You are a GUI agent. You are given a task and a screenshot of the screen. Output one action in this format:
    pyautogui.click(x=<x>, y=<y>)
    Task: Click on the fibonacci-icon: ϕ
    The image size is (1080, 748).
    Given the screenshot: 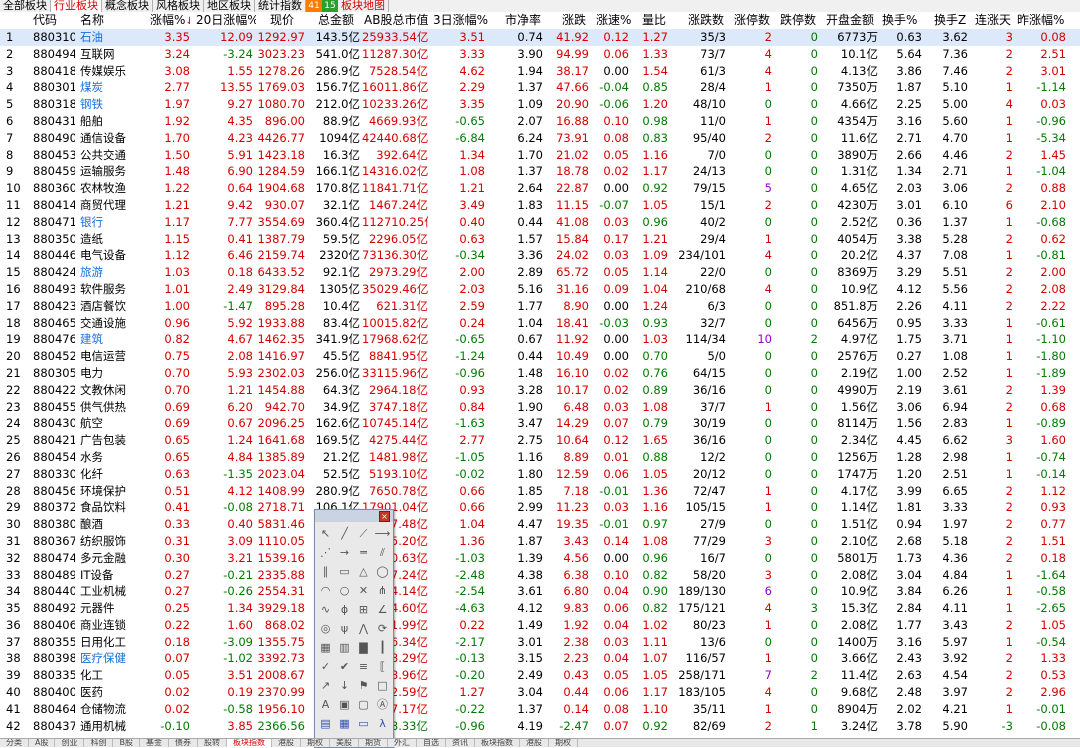 What is the action you would take?
    pyautogui.click(x=344, y=609)
    